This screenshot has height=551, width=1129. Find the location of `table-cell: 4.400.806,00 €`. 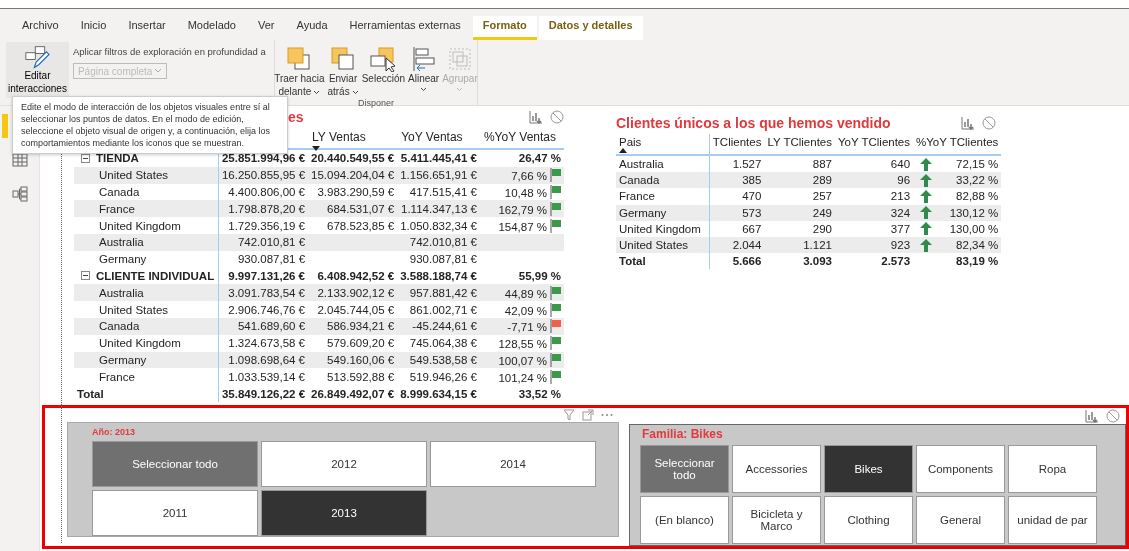

table-cell: 4.400.806,00 € is located at coordinates (267, 192).